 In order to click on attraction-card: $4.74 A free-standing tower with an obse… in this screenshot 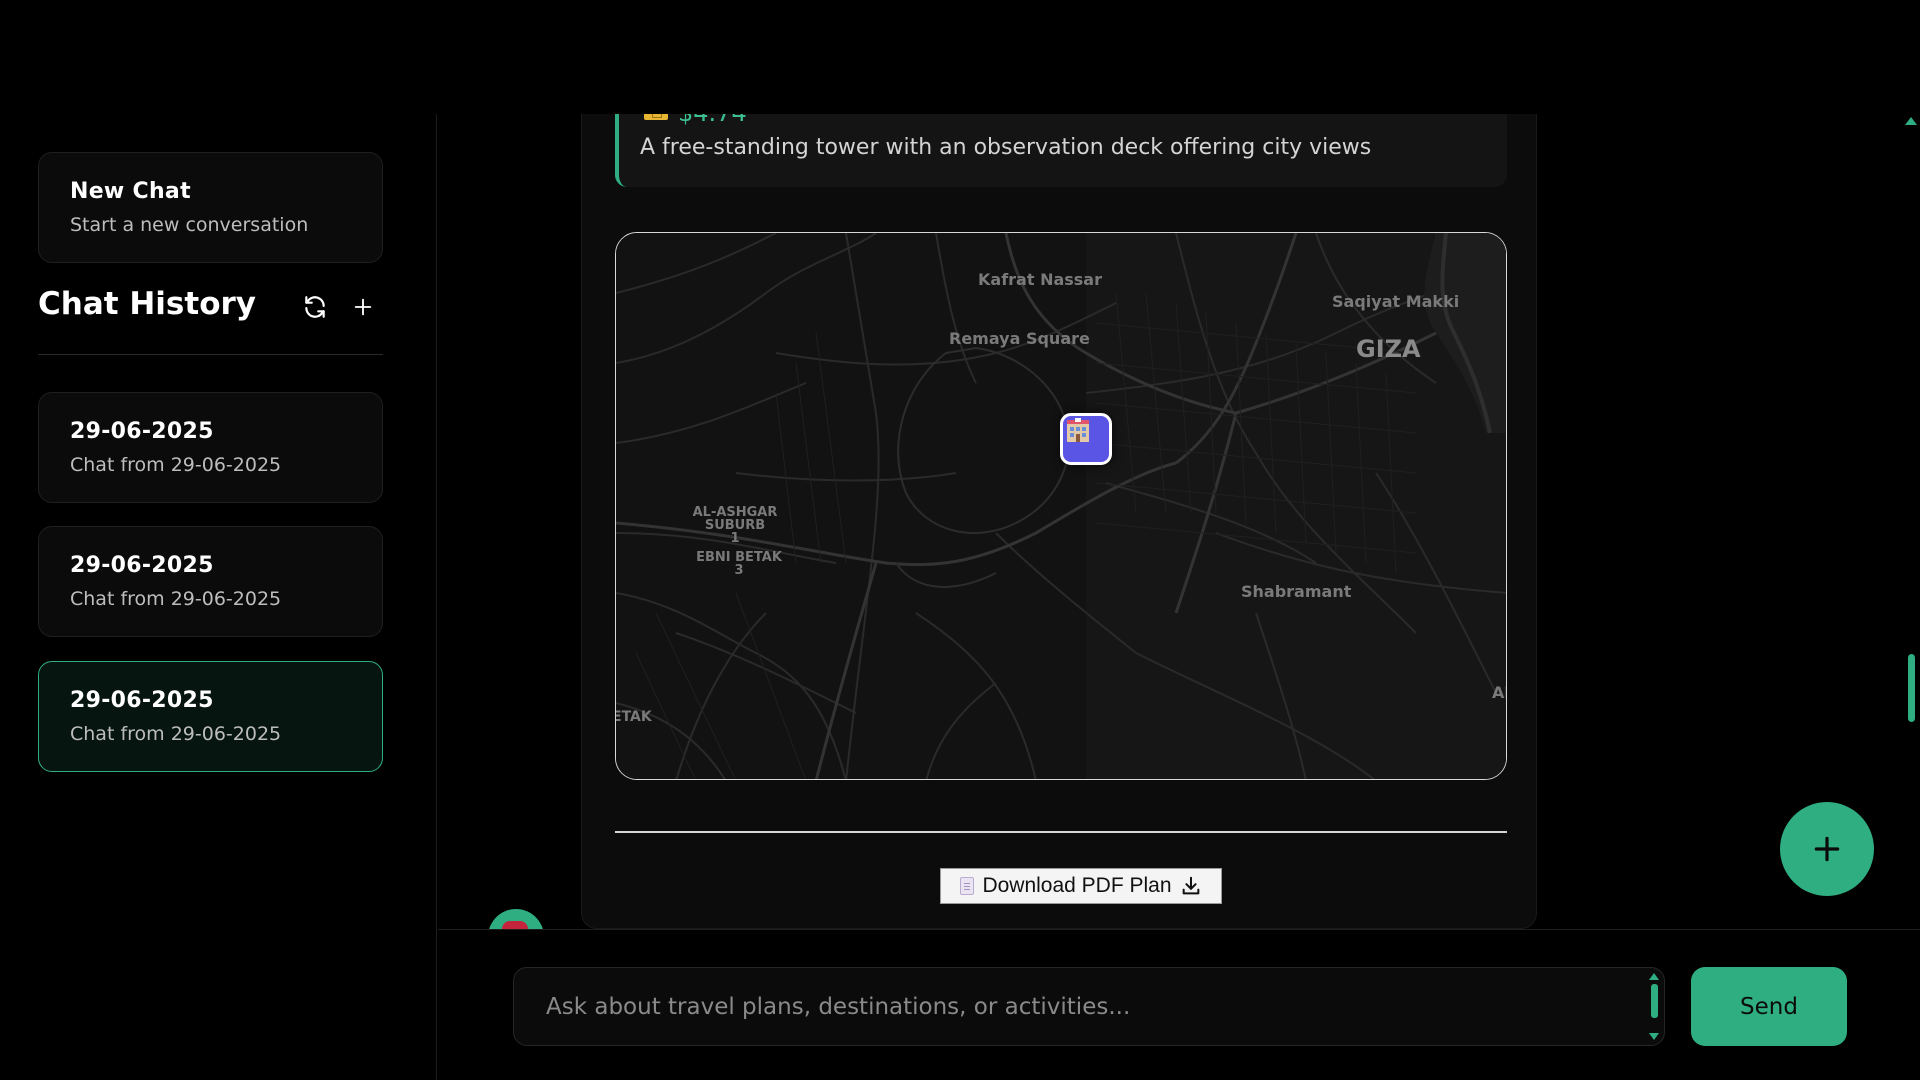, I will do `click(1061, 150)`.